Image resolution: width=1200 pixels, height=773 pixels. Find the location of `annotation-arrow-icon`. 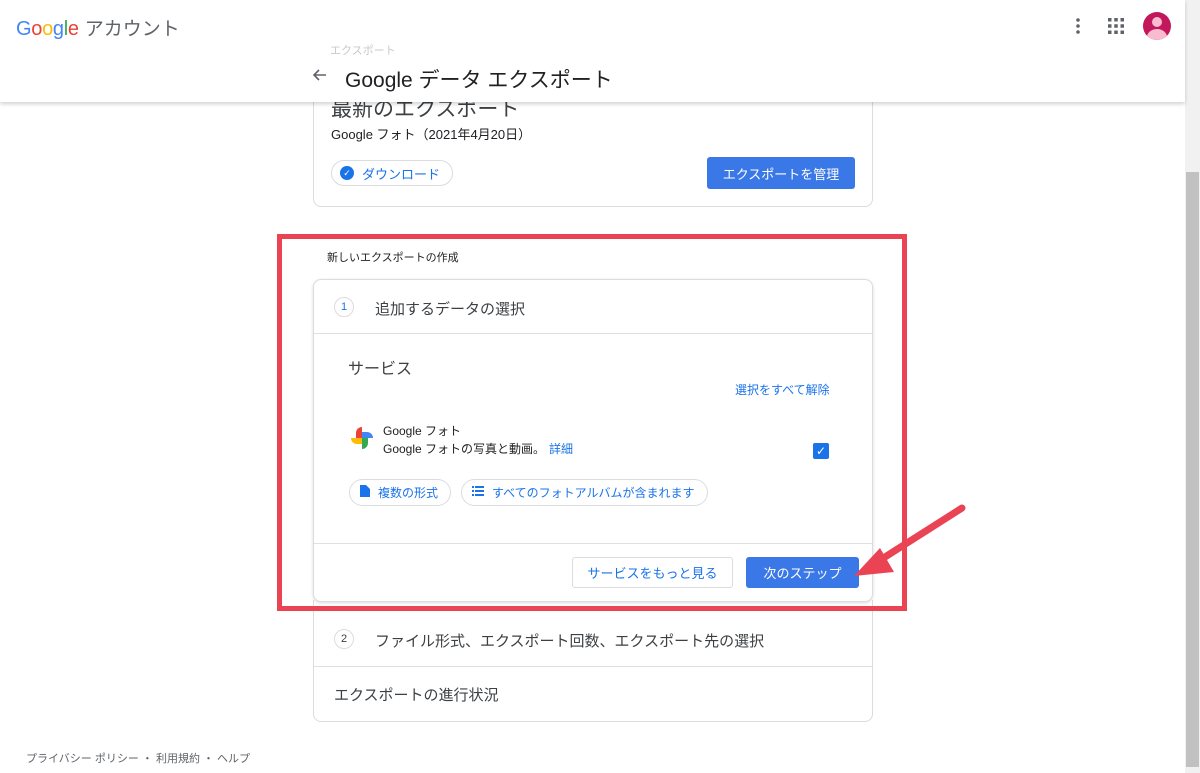

annotation-arrow-icon is located at coordinates (910, 540).